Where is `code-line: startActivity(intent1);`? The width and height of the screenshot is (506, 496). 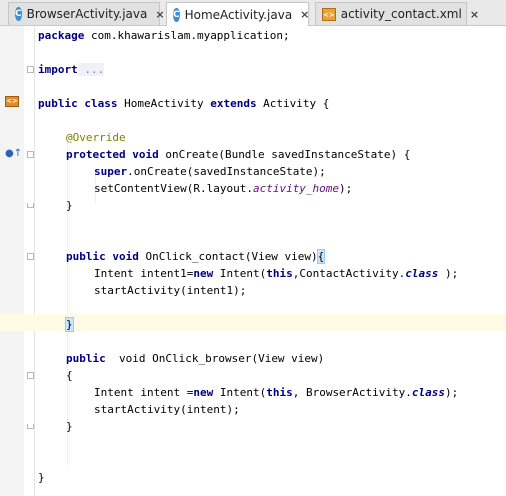 code-line: startActivity(intent1); is located at coordinates (170, 290).